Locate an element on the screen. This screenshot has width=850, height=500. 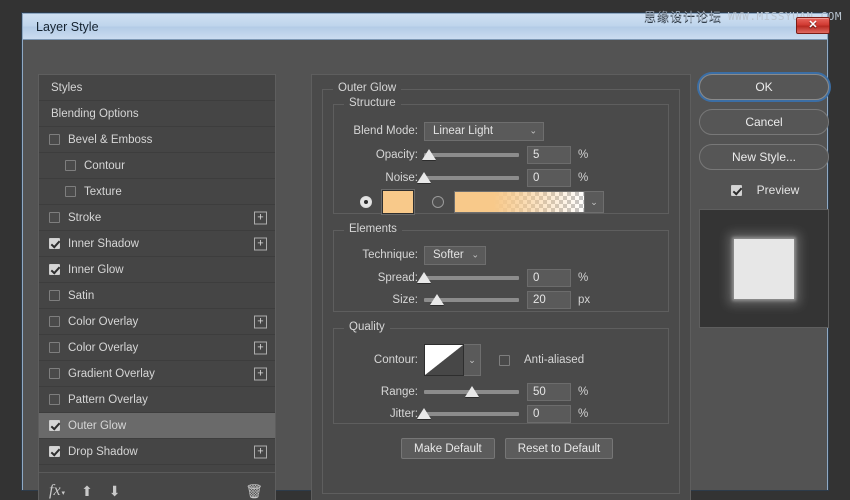
noise-slider-thumb is located at coordinates (424, 177).